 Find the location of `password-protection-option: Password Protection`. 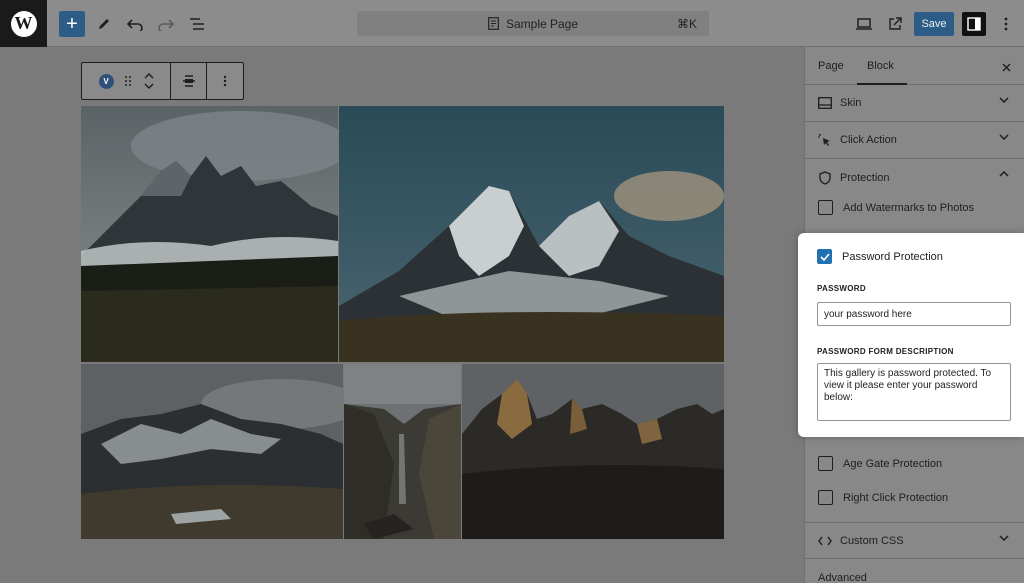

password-protection-option: Password Protection is located at coordinates (880, 256).